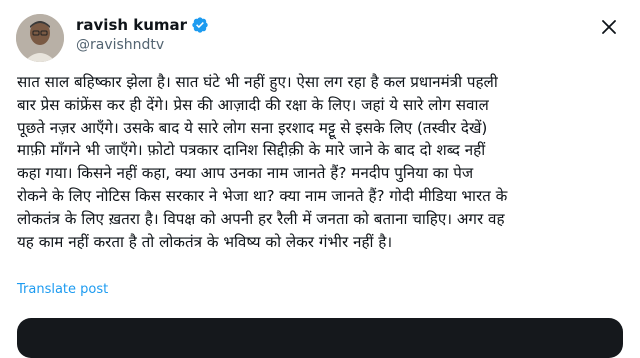  What do you see at coordinates (62, 289) in the screenshot?
I see `translate-post-link: Translate post` at bounding box center [62, 289].